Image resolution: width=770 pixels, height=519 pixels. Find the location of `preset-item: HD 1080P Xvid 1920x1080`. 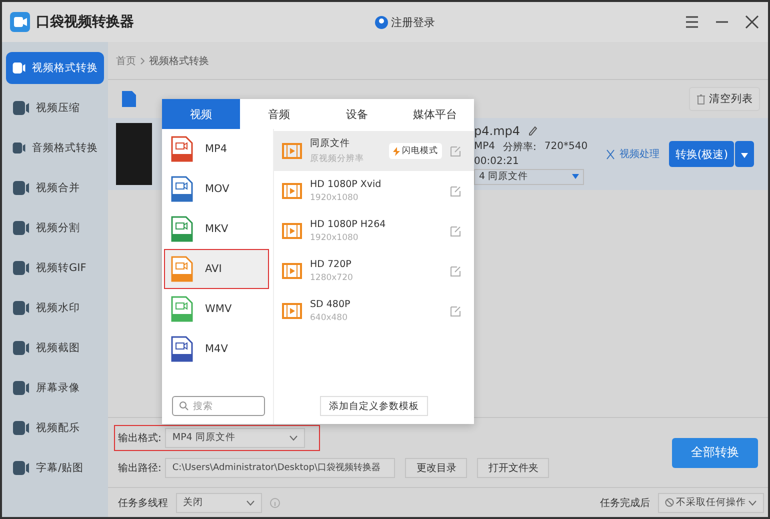

preset-item: HD 1080P Xvid 1920x1080 is located at coordinates (374, 191).